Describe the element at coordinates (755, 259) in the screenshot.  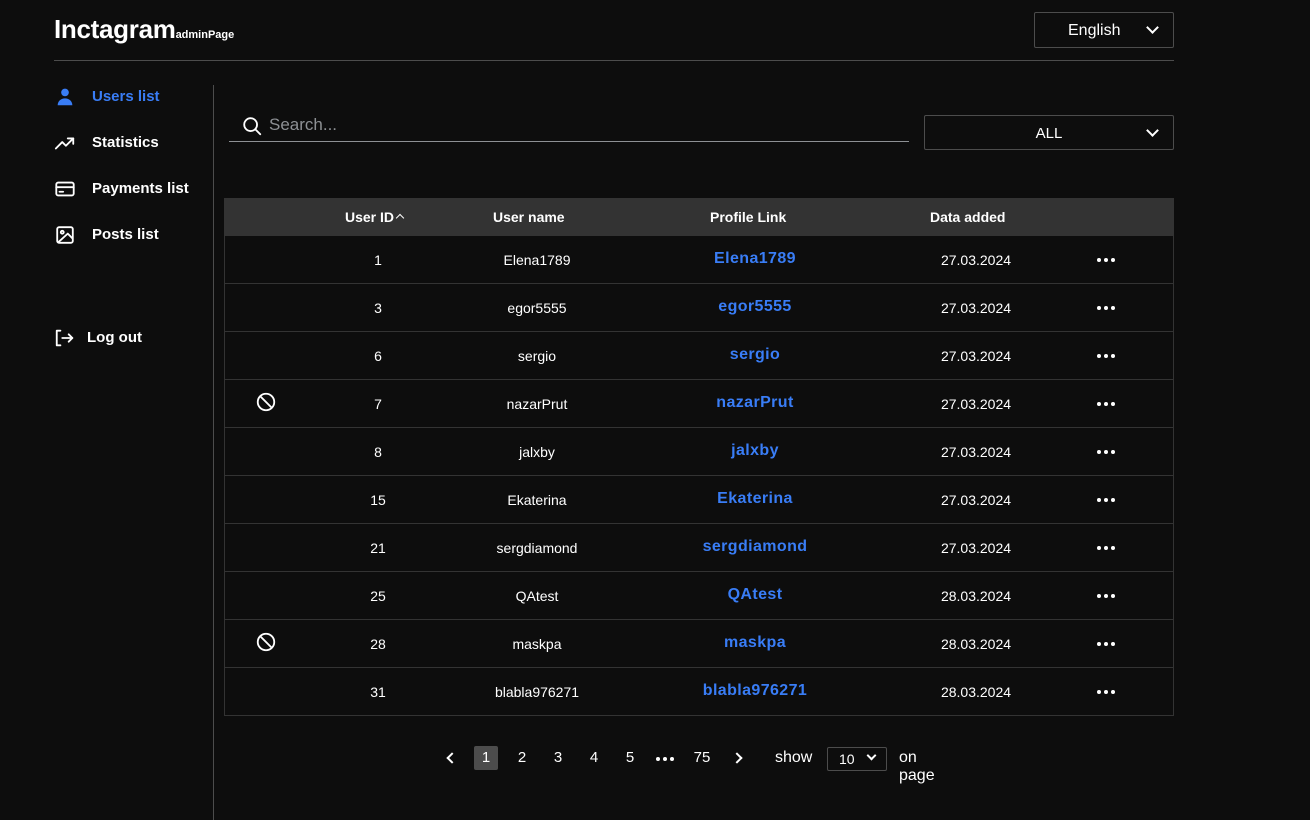
I see `cell-profile-link: Elena1789` at that location.